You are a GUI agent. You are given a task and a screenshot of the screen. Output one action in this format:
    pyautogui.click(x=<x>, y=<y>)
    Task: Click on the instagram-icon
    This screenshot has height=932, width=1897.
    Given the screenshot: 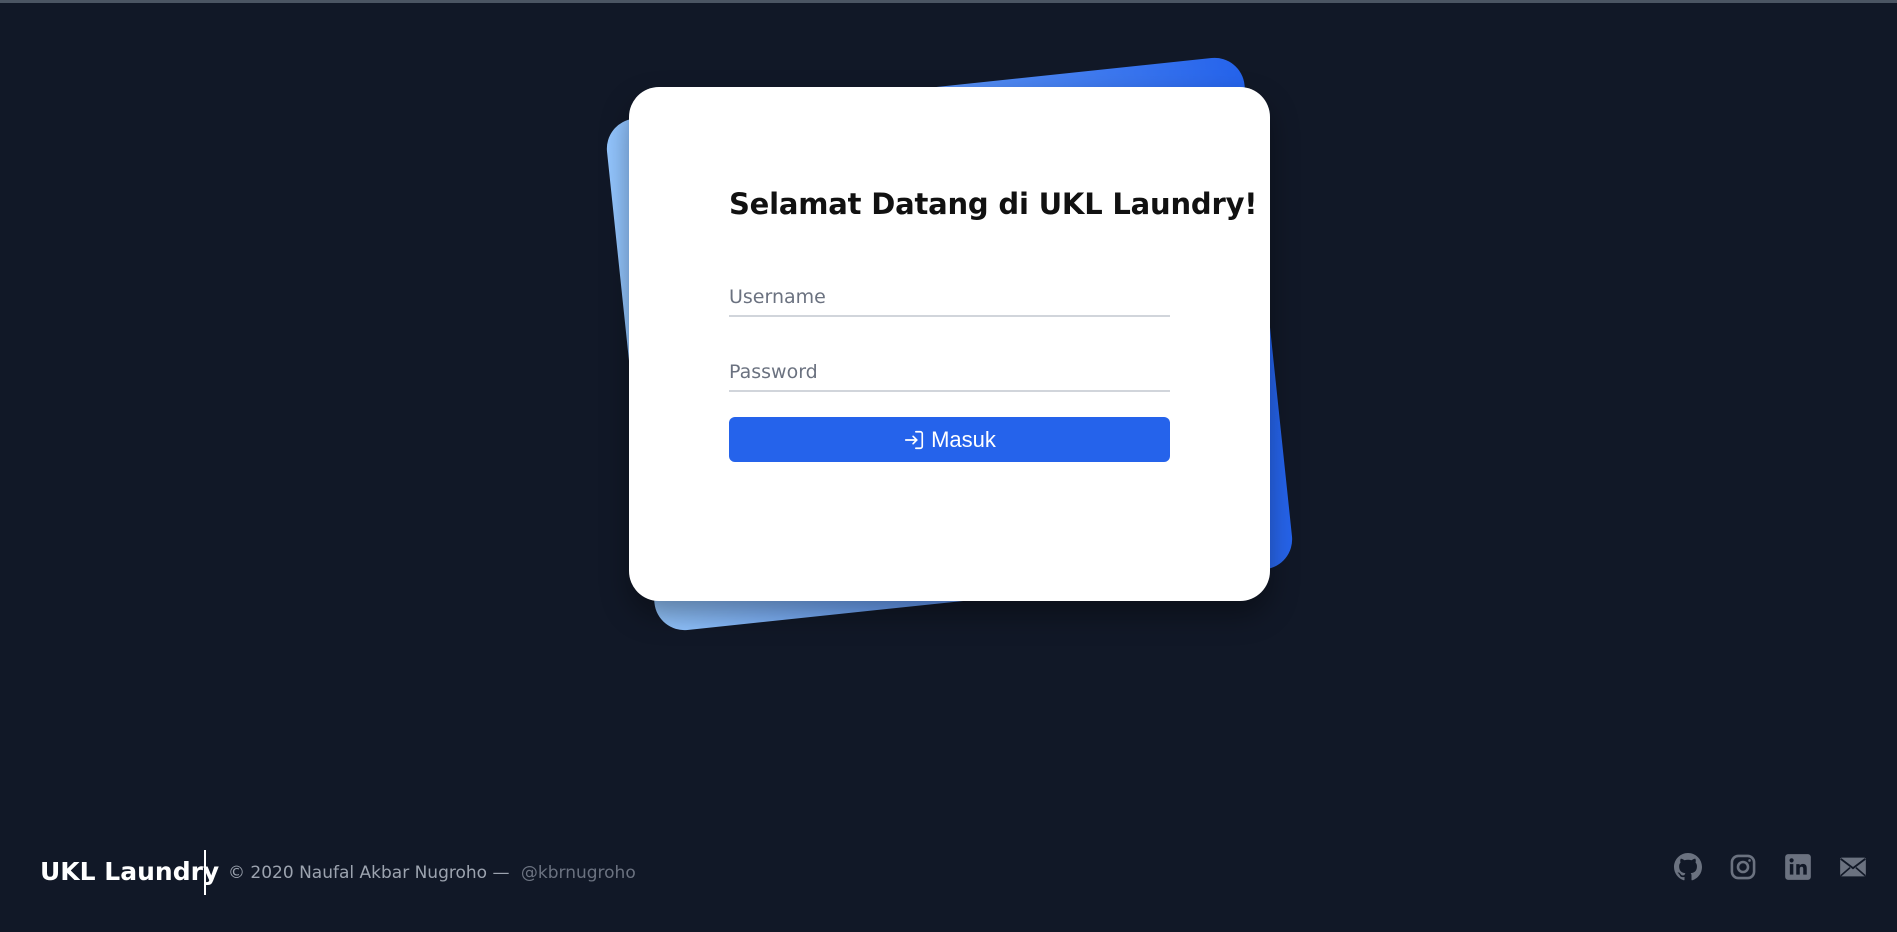 What is the action you would take?
    pyautogui.click(x=1743, y=867)
    